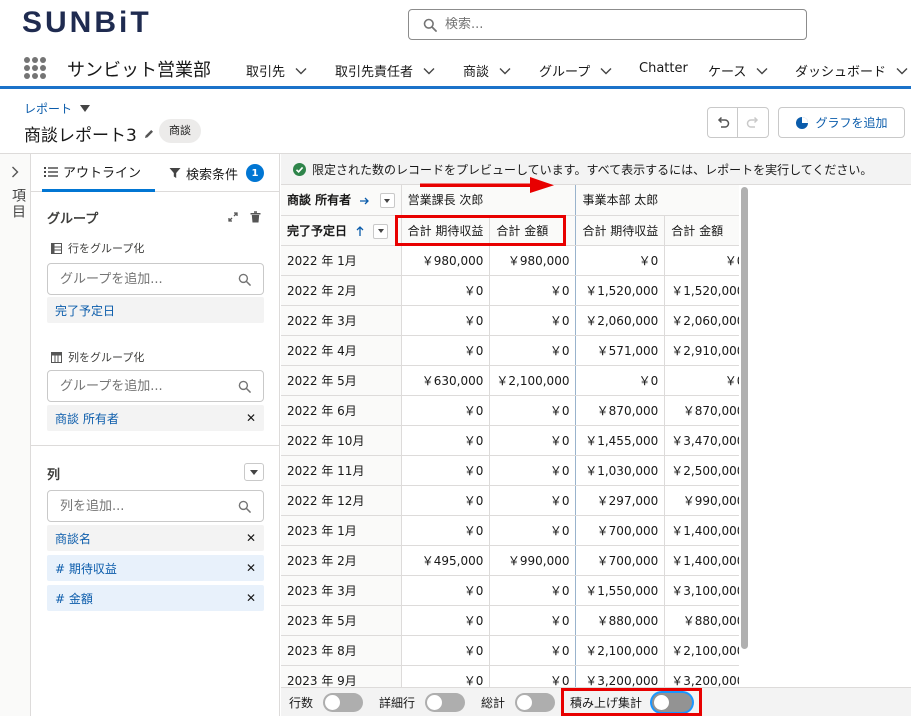  What do you see at coordinates (851, 70) in the screenshot?
I see `nav-item-dashboards: ダッシュボード` at bounding box center [851, 70].